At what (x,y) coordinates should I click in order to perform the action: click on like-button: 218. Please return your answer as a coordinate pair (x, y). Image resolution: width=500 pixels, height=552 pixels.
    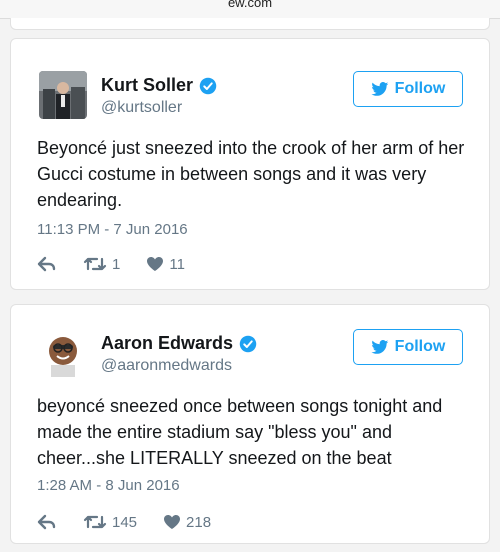
    Looking at the image, I should click on (187, 522).